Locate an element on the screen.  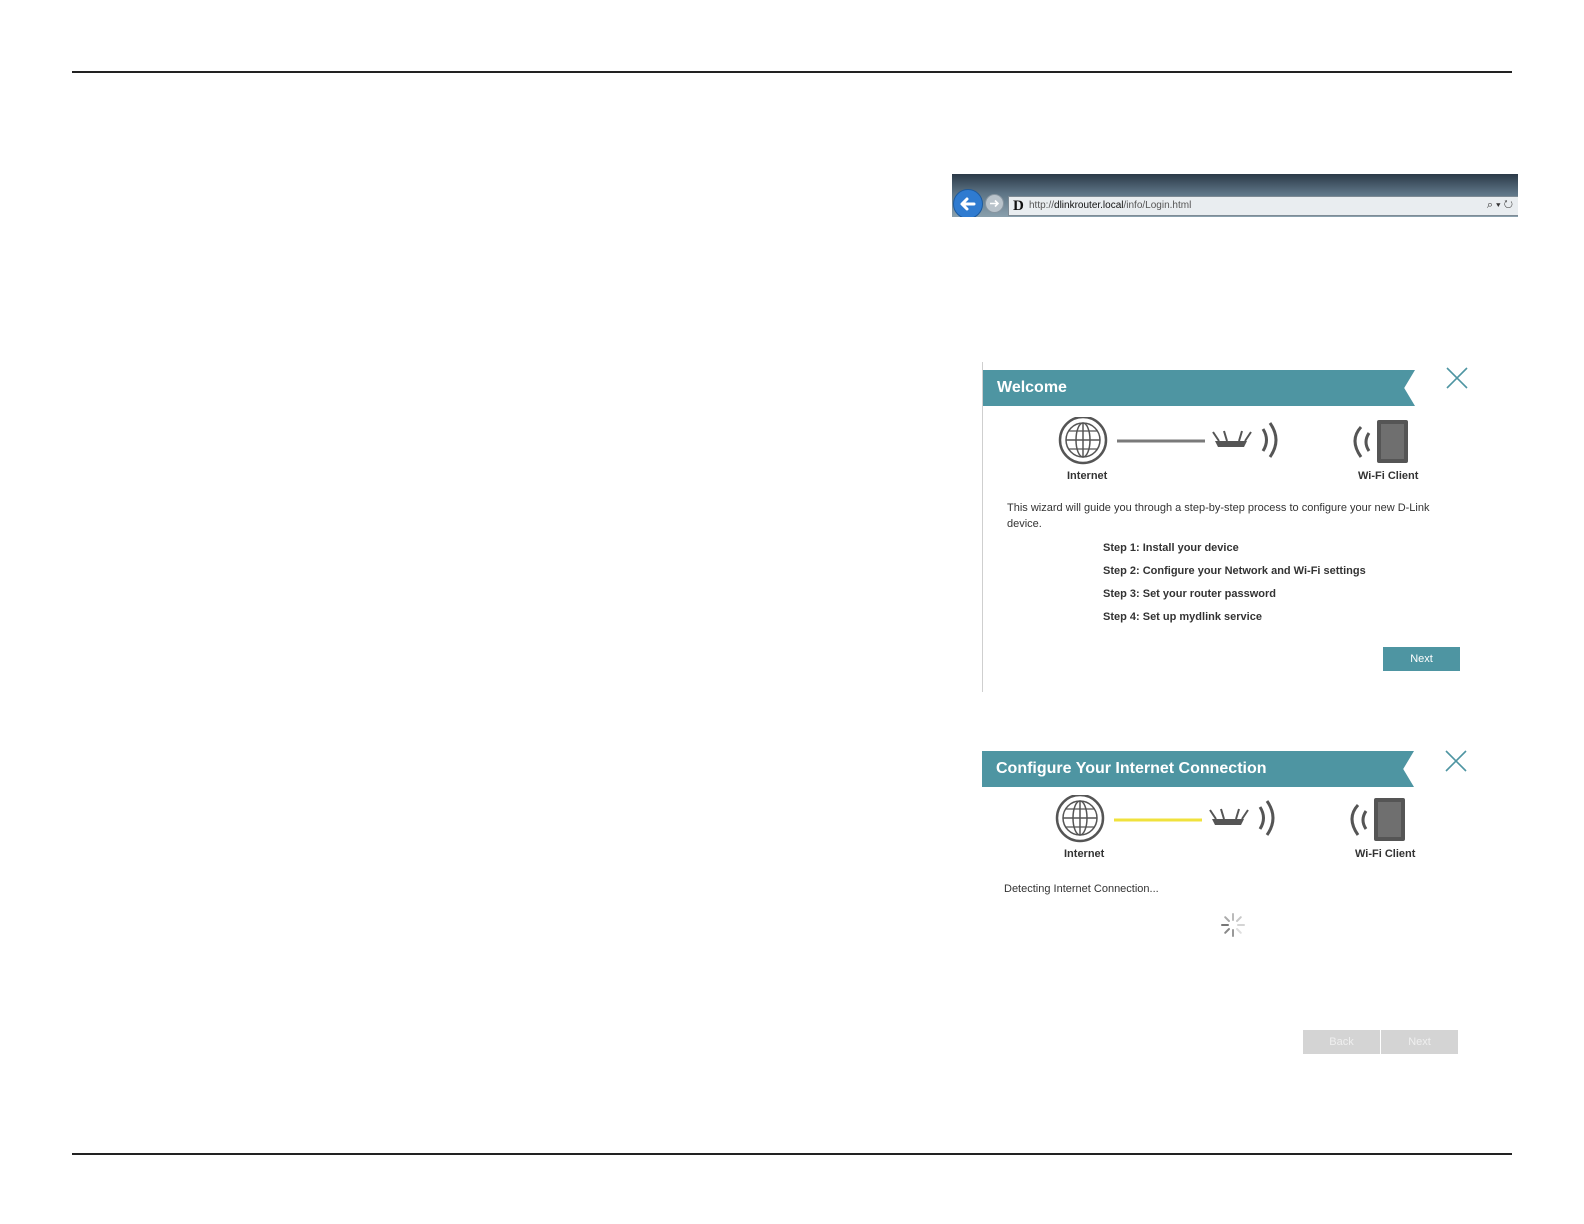
loading-spinner-icon is located at coordinates (1233, 925).